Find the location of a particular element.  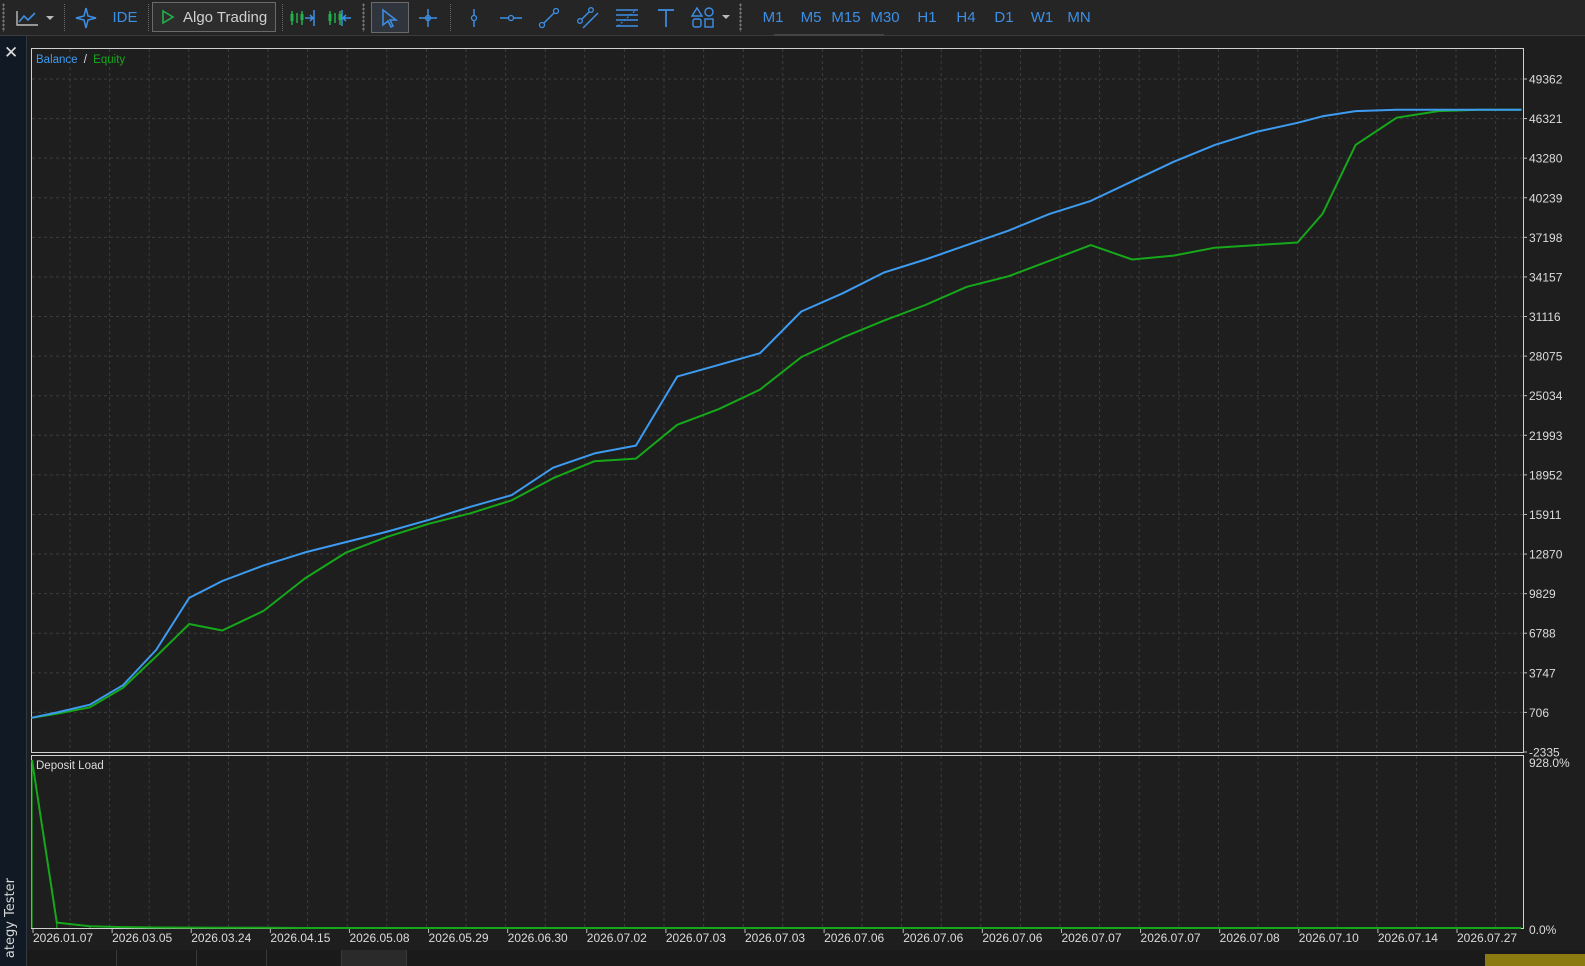

x-tick-label: 2026.07.14 is located at coordinates (1408, 938).